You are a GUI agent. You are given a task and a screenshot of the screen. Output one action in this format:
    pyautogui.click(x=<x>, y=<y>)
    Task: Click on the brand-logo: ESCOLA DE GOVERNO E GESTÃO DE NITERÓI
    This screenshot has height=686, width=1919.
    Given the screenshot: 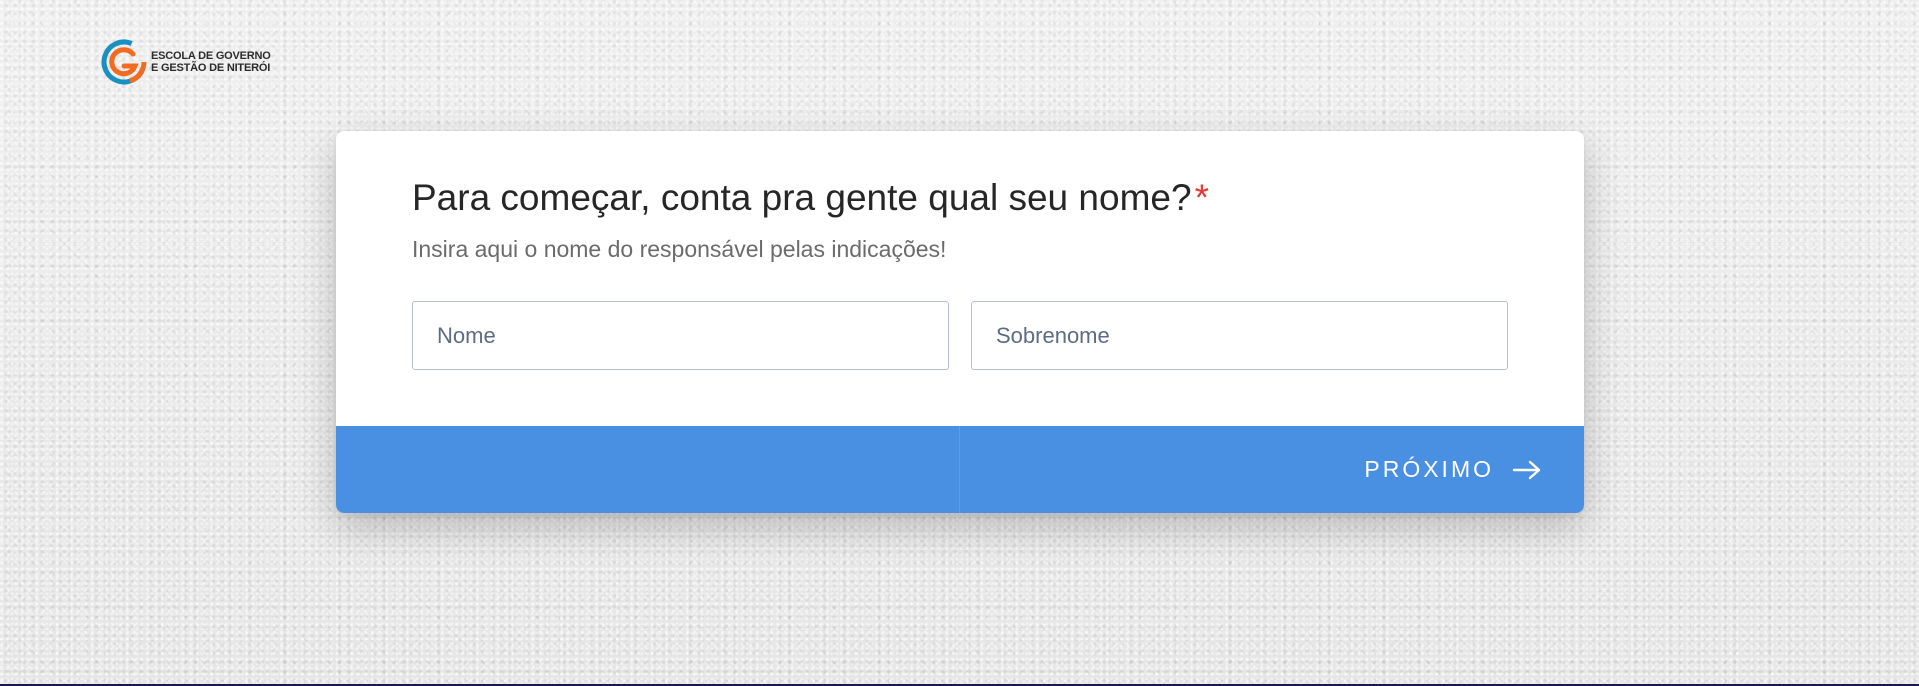 What is the action you would take?
    pyautogui.click(x=185, y=62)
    